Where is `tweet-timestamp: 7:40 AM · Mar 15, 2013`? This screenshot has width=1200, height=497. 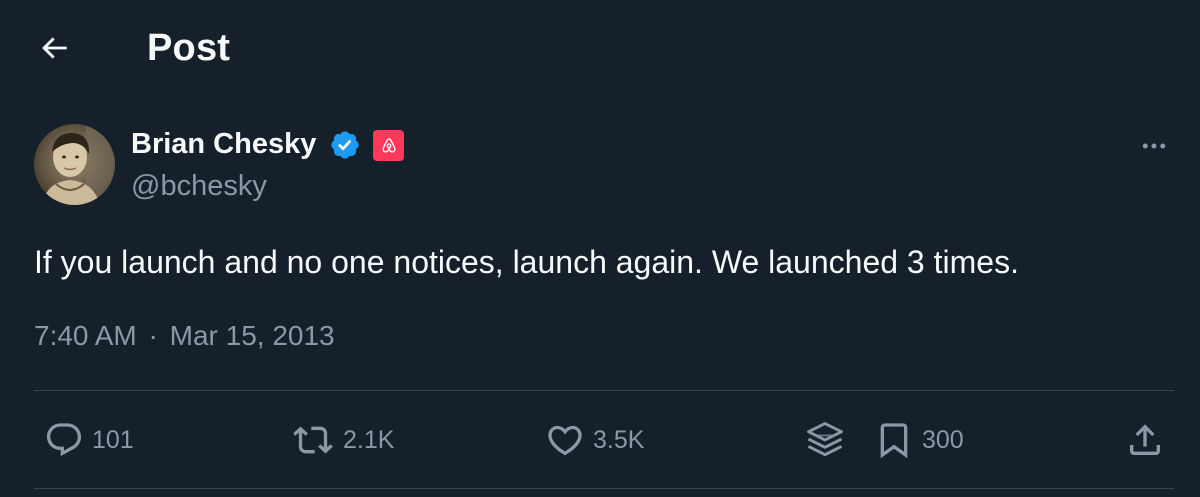
tweet-timestamp: 7:40 AM · Mar 15, 2013 is located at coordinates (184, 336).